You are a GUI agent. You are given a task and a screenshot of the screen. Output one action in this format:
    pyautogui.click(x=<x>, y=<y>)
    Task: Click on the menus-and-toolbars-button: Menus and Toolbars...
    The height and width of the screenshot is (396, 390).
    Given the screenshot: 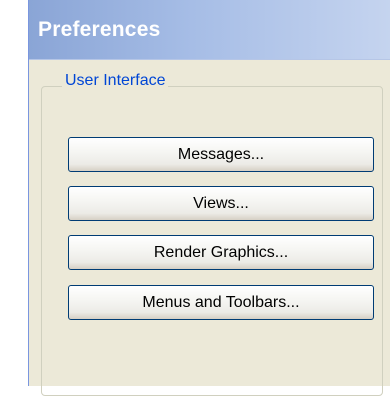 What is the action you would take?
    pyautogui.click(x=221, y=302)
    